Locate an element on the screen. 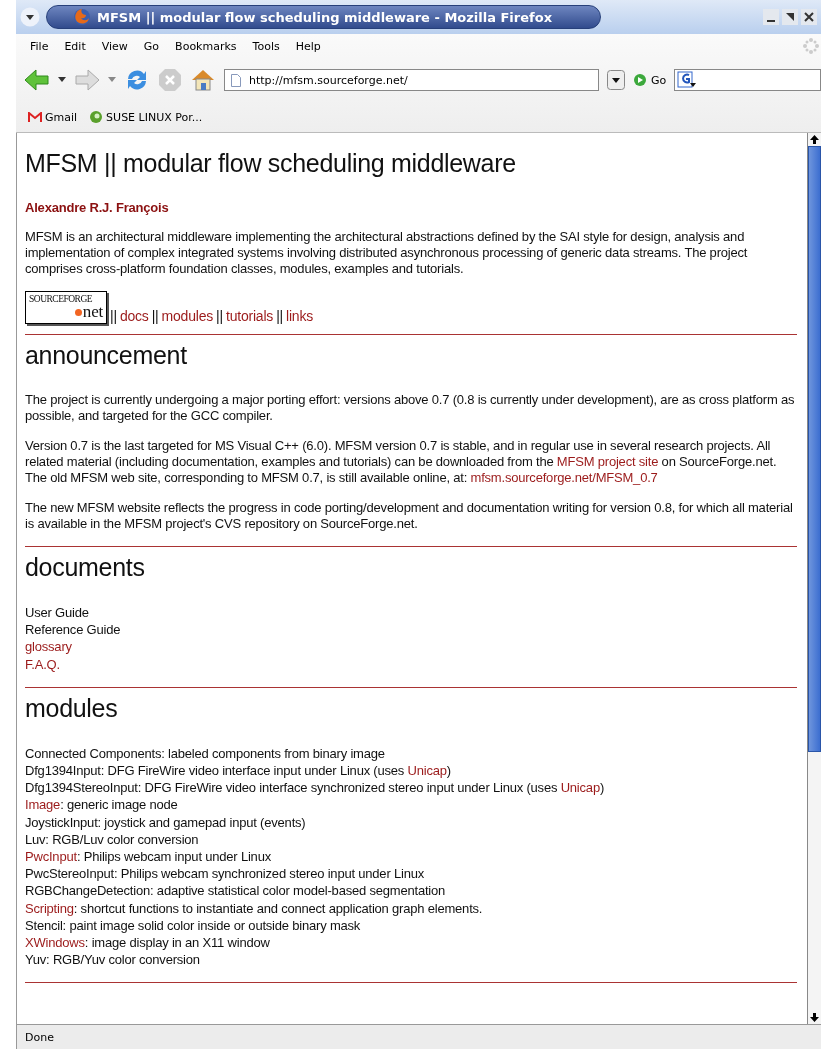  go-icon is located at coordinates (640, 80).